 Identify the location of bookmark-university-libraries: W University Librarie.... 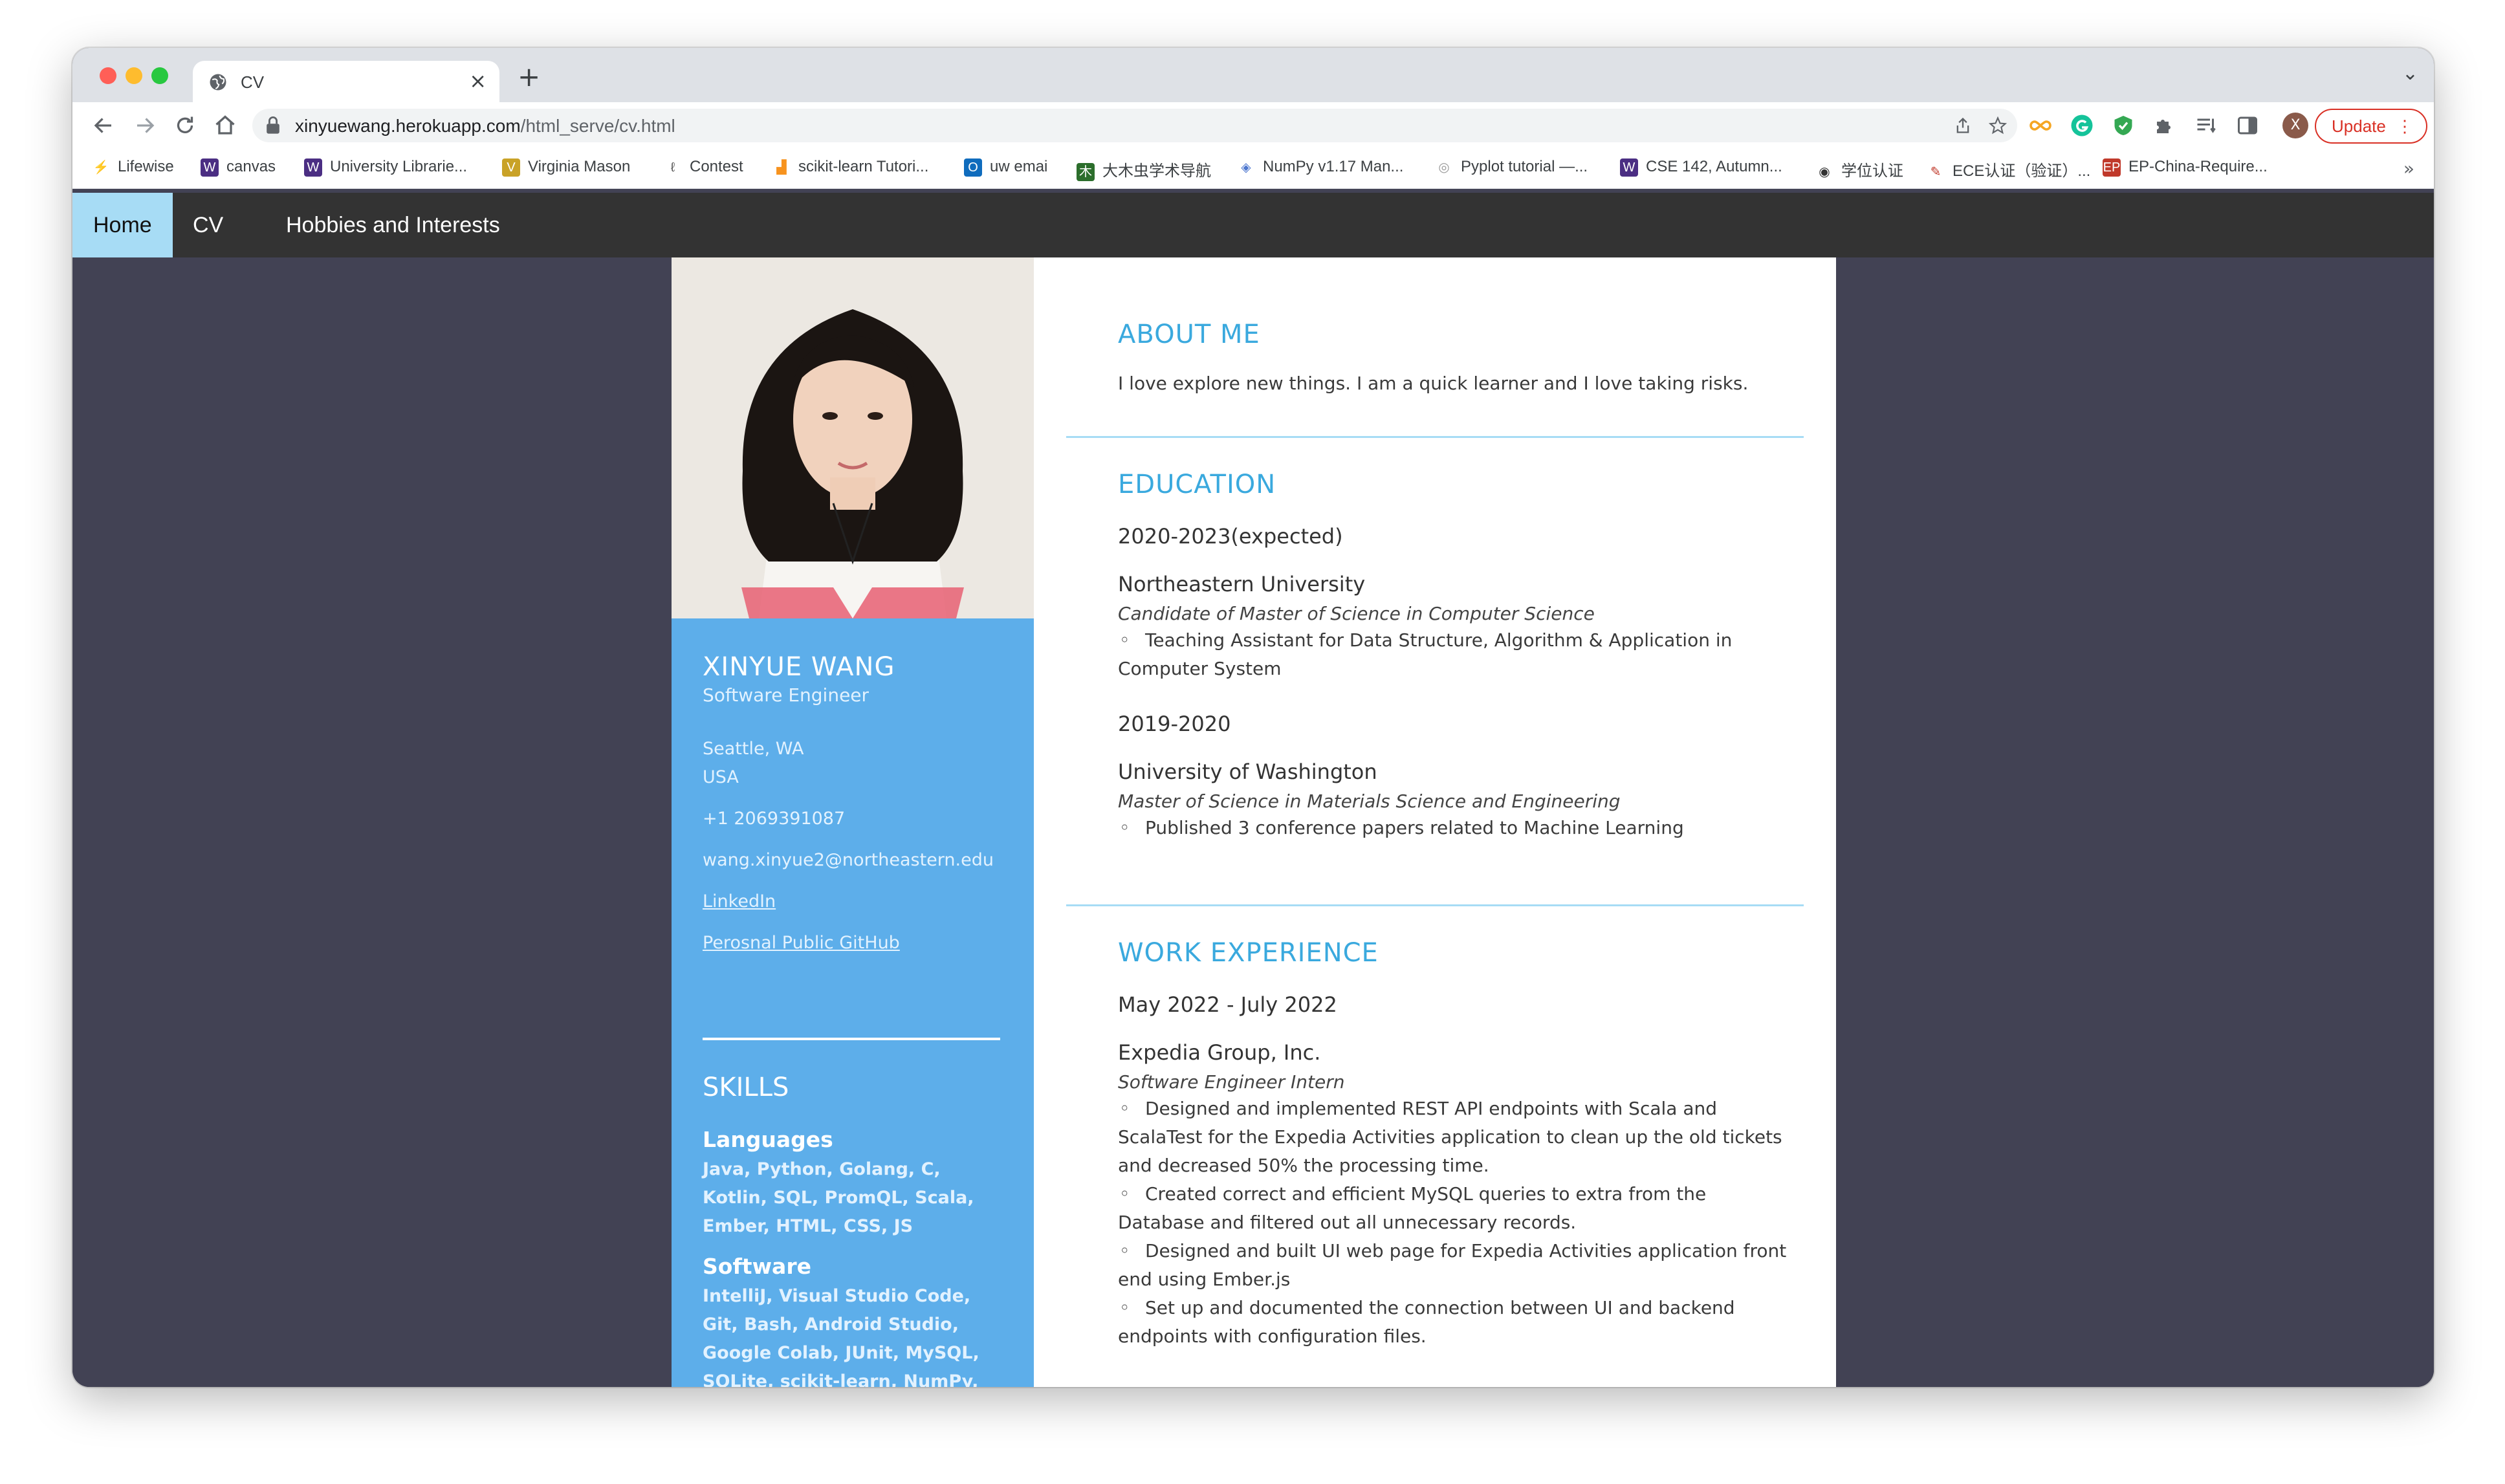
(385, 167).